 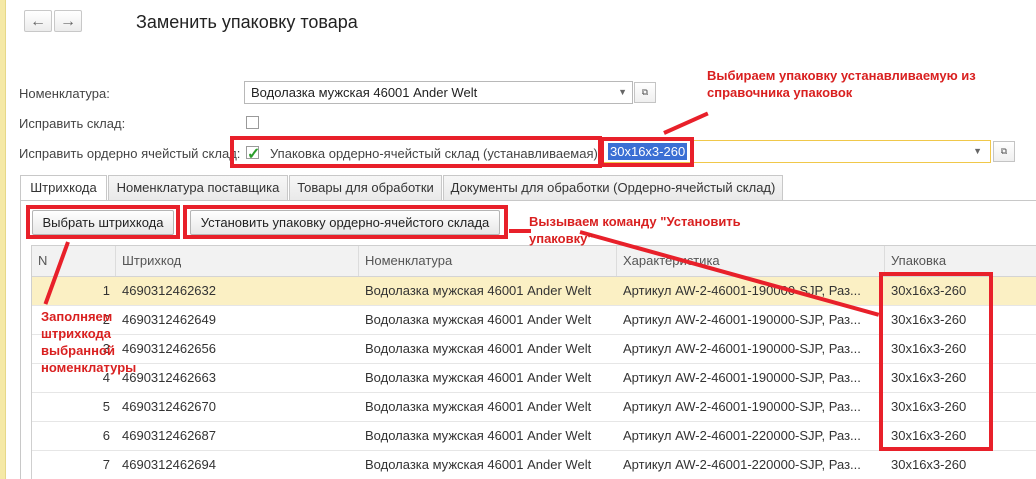 I want to click on page-title: Заменить упаковку товара, so click(x=247, y=22).